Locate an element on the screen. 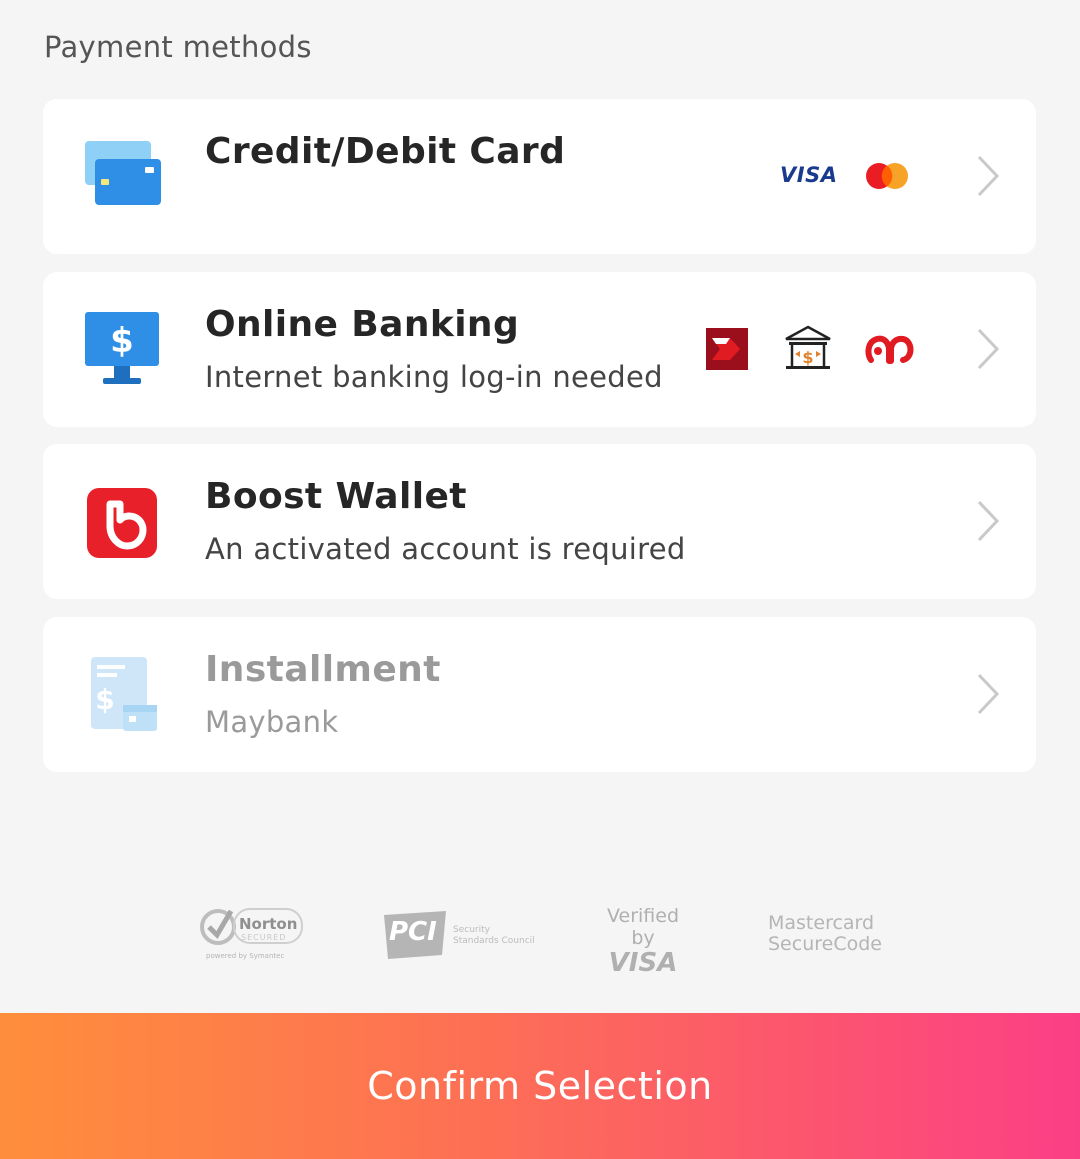  confirm-selection-button: Confirm Selection is located at coordinates (540, 1086).